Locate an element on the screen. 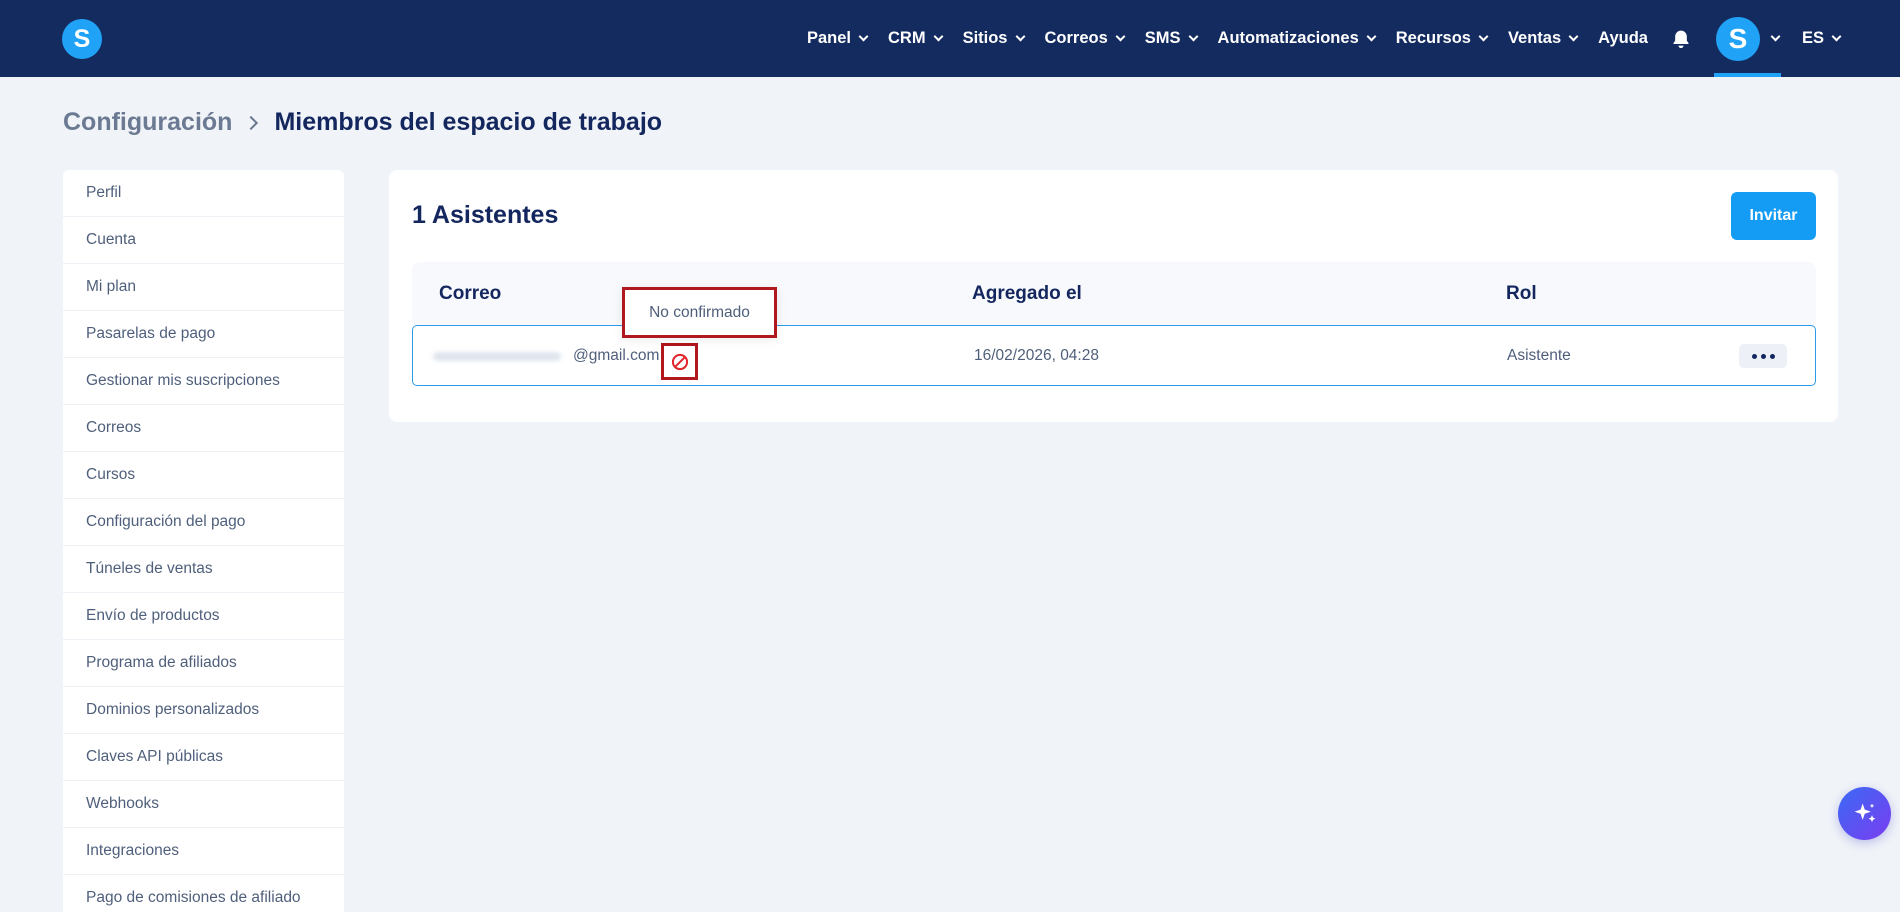 This screenshot has height=912, width=1900. nav-item-label: SMS is located at coordinates (1162, 38).